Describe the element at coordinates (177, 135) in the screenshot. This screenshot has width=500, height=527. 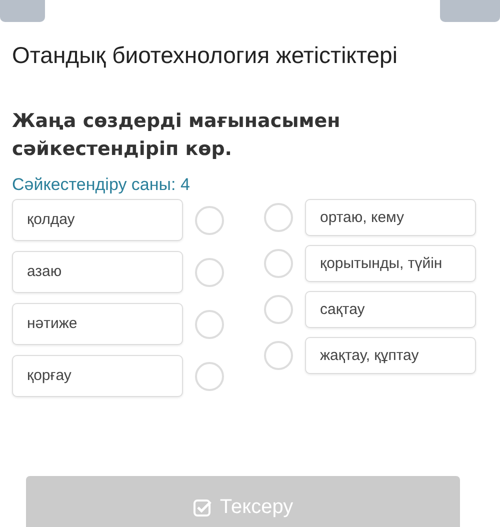
I see `question-text: Жаңа сөздерді мағынасымен сәйкестендіріп көр.` at that location.